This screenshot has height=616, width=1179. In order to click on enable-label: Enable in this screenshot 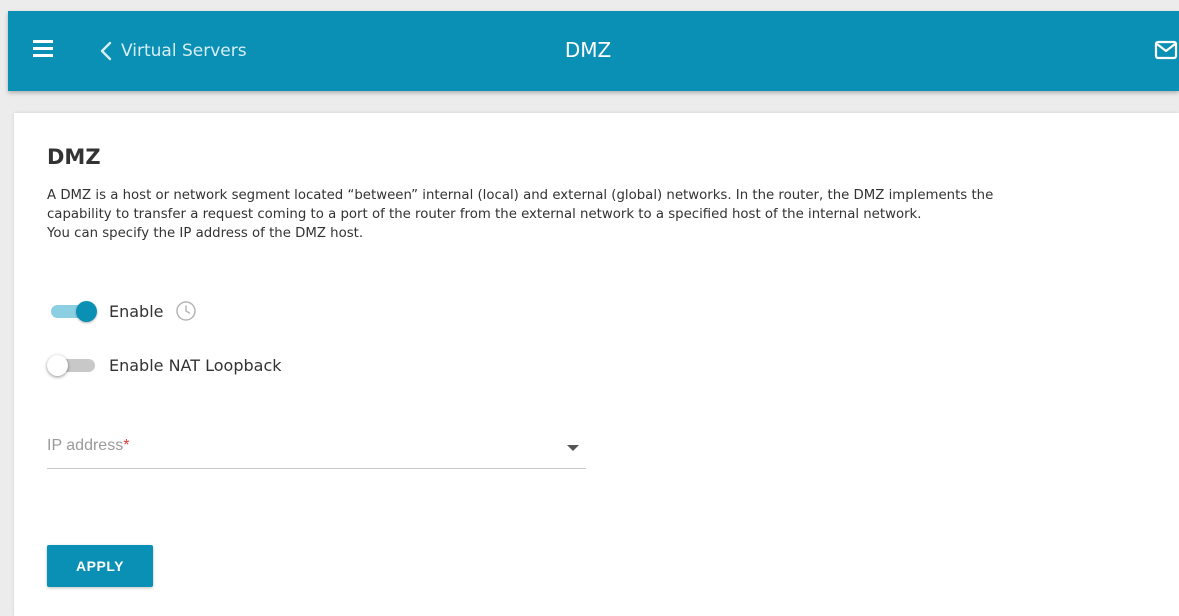, I will do `click(136, 311)`.